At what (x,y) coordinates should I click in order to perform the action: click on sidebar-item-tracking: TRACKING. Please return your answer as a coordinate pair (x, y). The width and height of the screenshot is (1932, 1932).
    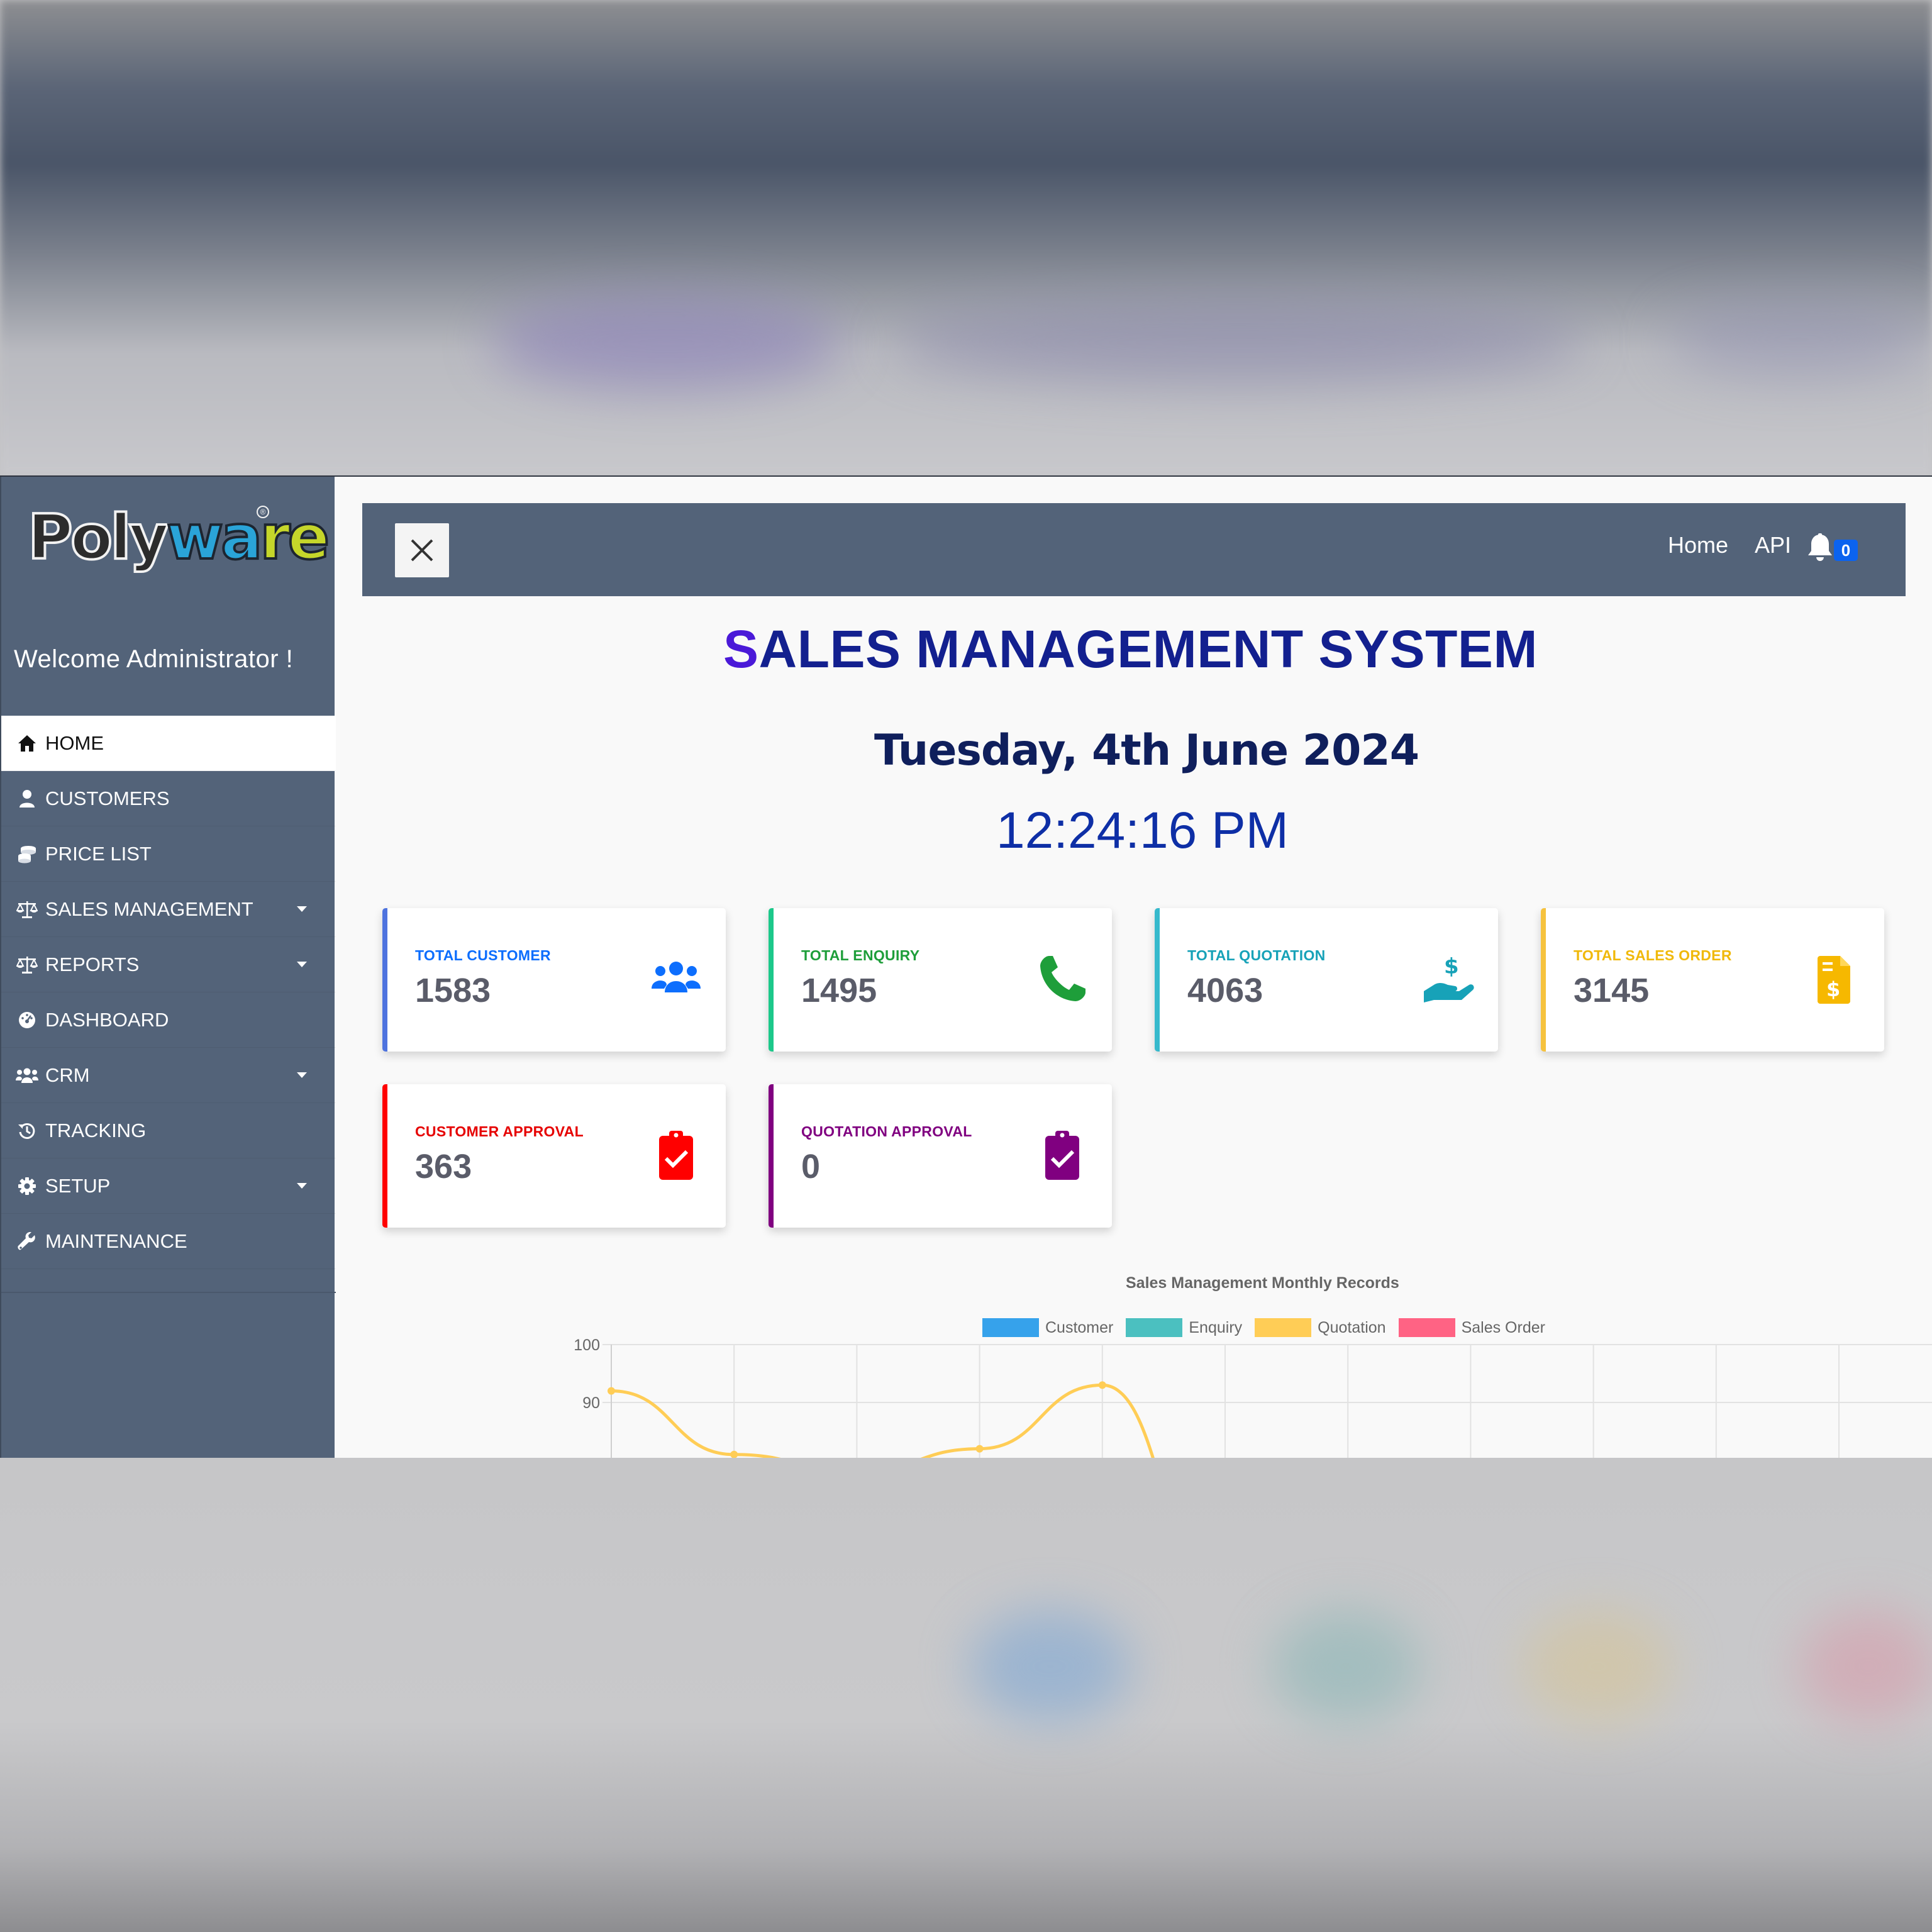
    Looking at the image, I should click on (168, 1130).